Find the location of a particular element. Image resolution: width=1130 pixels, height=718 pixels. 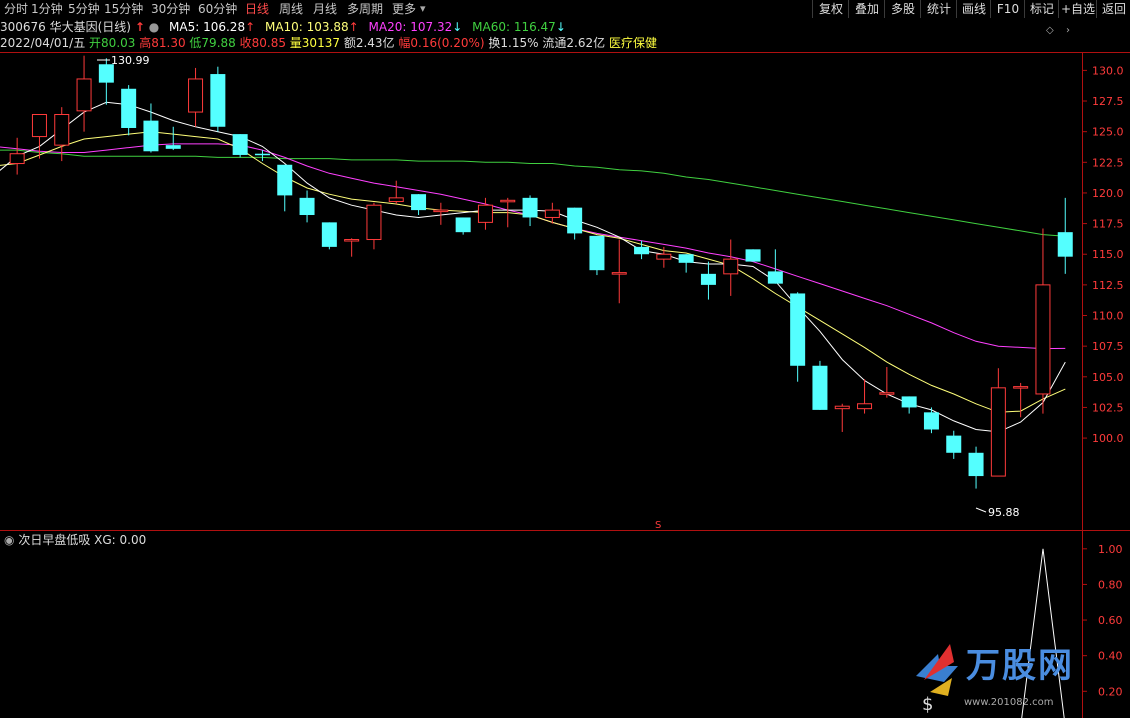

y-tick-label: 110.0 is located at coordinates (1108, 316).